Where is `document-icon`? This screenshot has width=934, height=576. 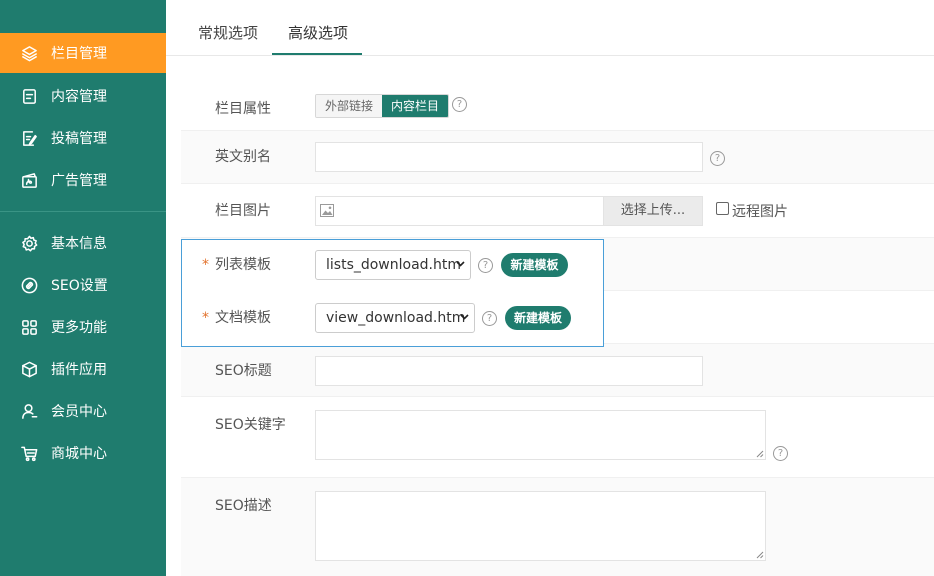 document-icon is located at coordinates (29, 96).